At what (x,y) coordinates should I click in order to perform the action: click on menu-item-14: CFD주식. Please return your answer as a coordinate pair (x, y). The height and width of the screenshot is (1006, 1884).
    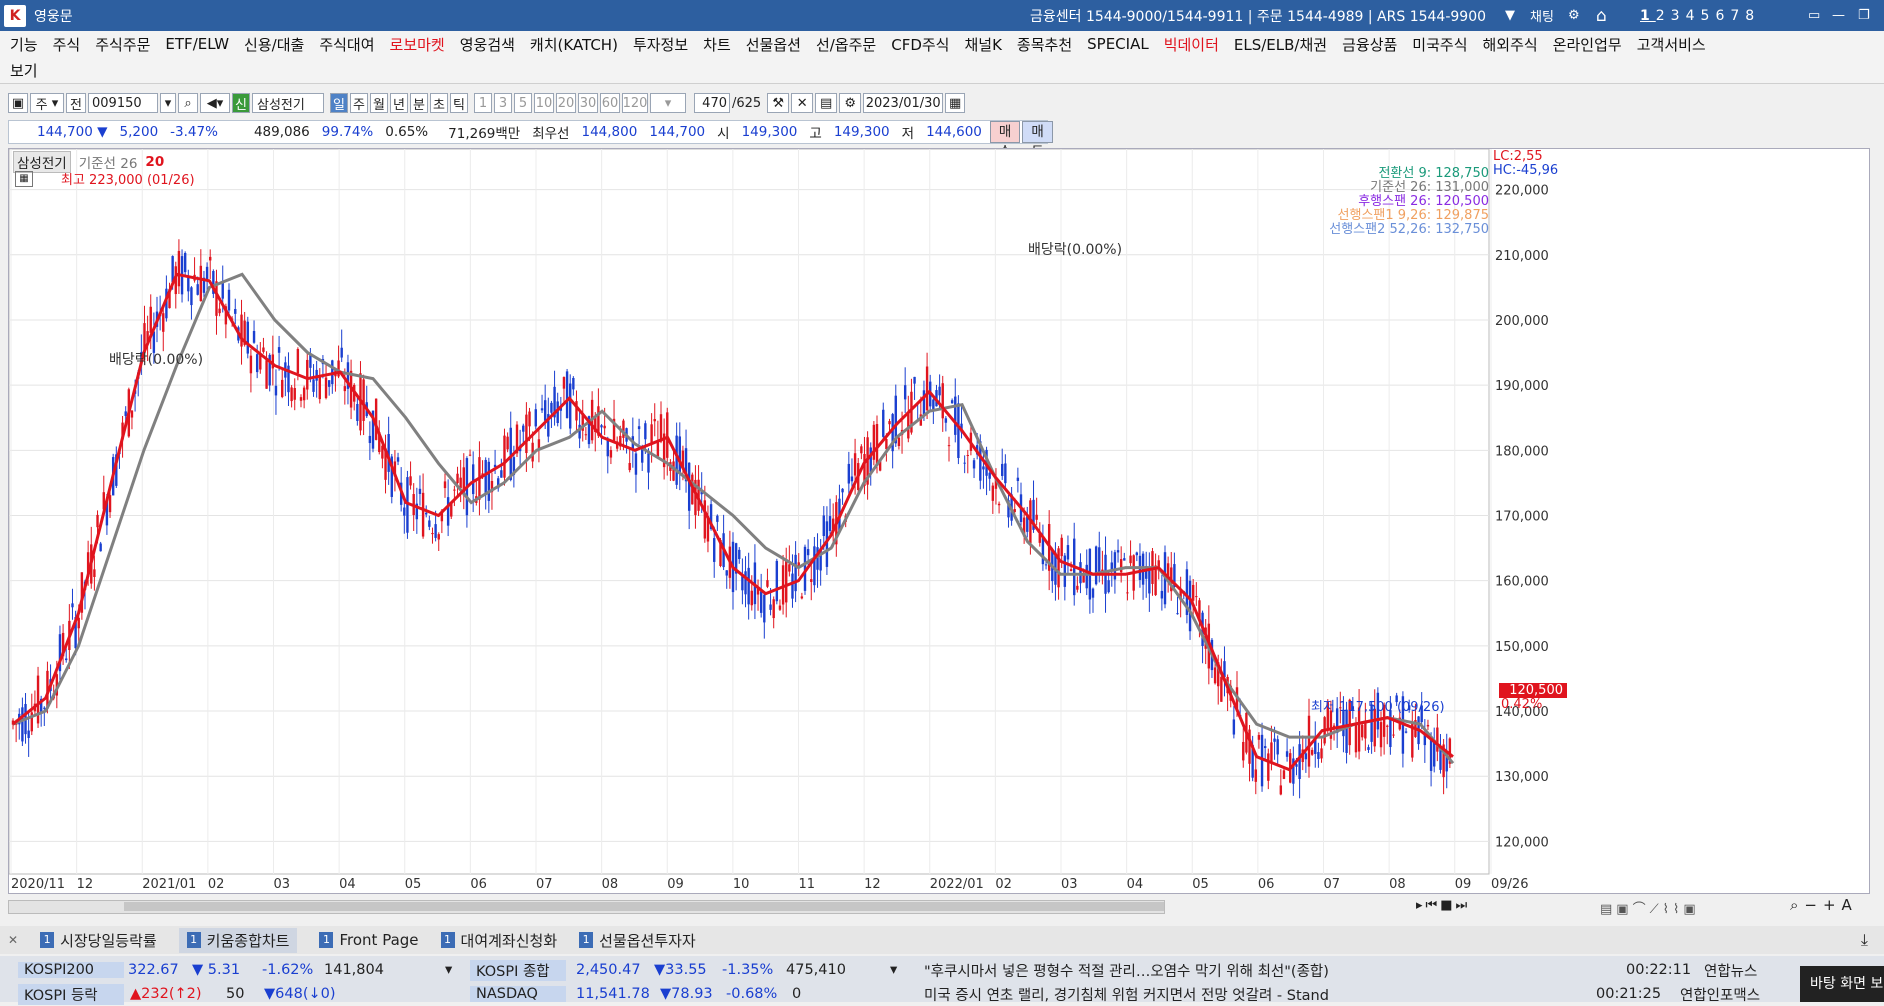
    Looking at the image, I should click on (920, 44).